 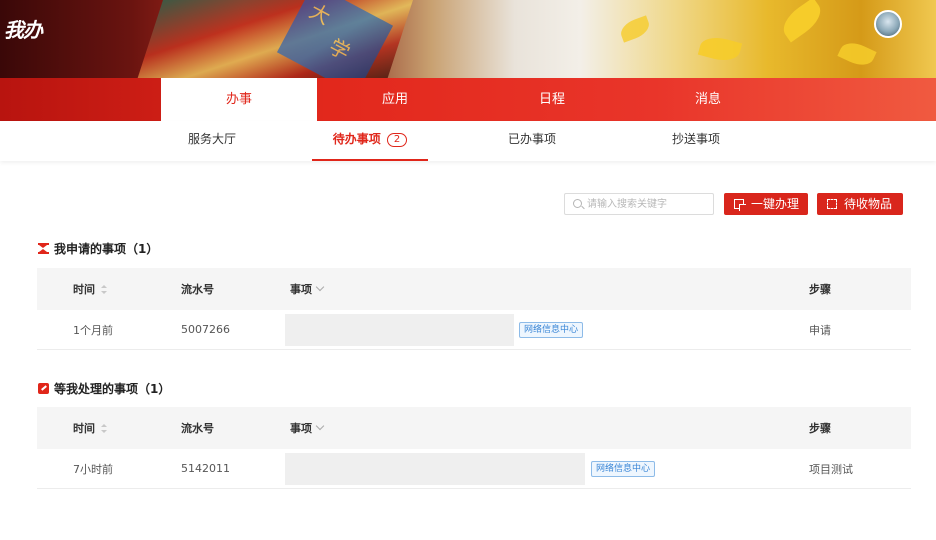 I want to click on row-time: 1个月前, so click(x=93, y=330).